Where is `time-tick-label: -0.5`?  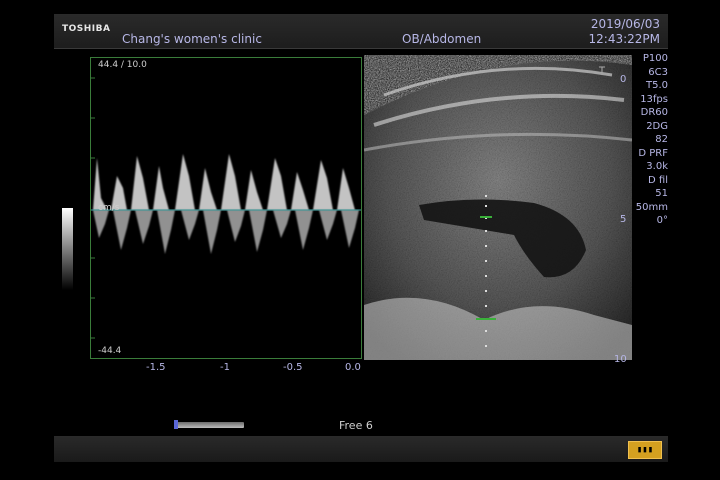
time-tick-label: -0.5 is located at coordinates (293, 367).